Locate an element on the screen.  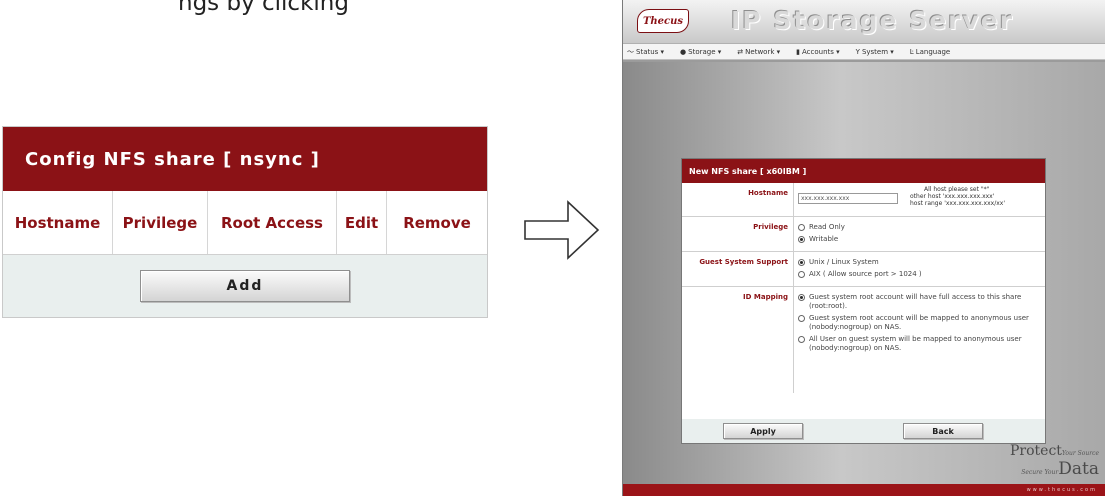
column-edit: Edit is located at coordinates (362, 222).